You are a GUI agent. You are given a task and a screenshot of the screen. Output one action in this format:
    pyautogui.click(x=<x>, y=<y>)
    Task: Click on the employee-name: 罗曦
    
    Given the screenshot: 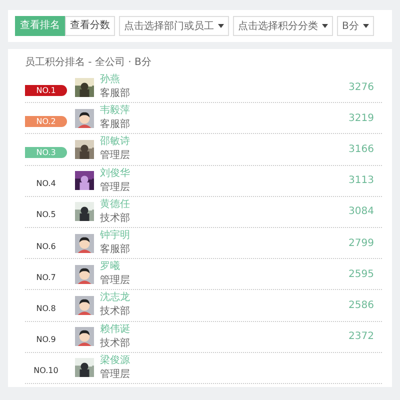 What is the action you would take?
    pyautogui.click(x=224, y=267)
    